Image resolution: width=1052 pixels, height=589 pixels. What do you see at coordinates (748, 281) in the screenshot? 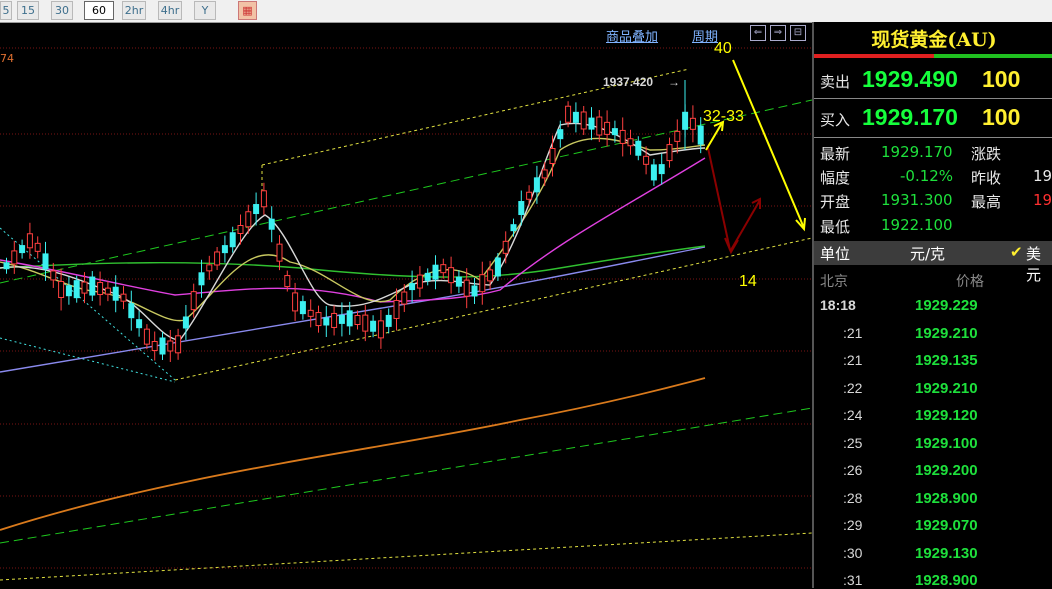
I see `annotation-target-low: 14` at bounding box center [748, 281].